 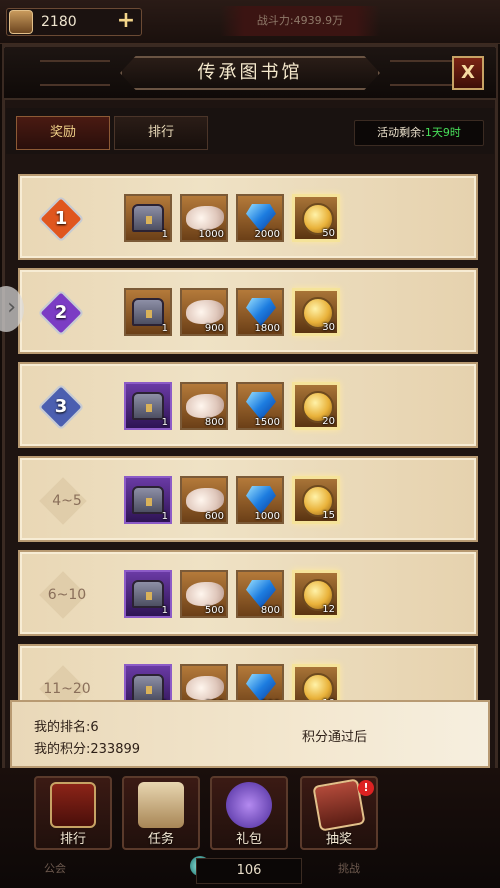 What do you see at coordinates (250, 72) in the screenshot?
I see `page-title: 传承图书馆` at bounding box center [250, 72].